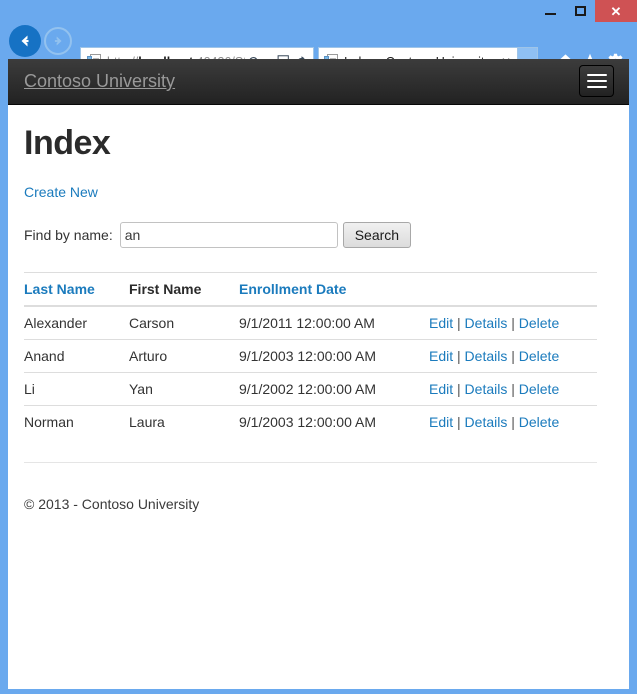 Image resolution: width=637 pixels, height=694 pixels. Describe the element at coordinates (165, 289) in the screenshot. I see `column-label-first-name: First Name` at that location.